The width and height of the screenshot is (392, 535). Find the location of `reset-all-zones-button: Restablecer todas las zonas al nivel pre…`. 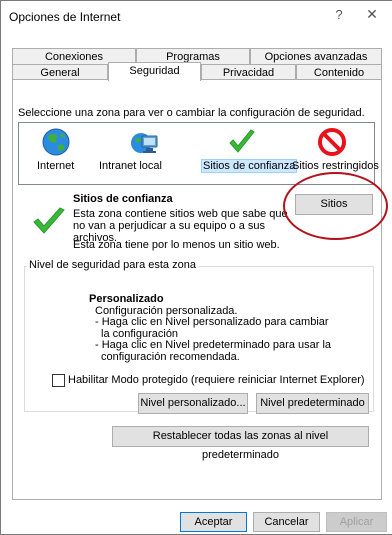

reset-all-zones-button: Restablecer todas las zonas al nivel pre… is located at coordinates (240, 443).